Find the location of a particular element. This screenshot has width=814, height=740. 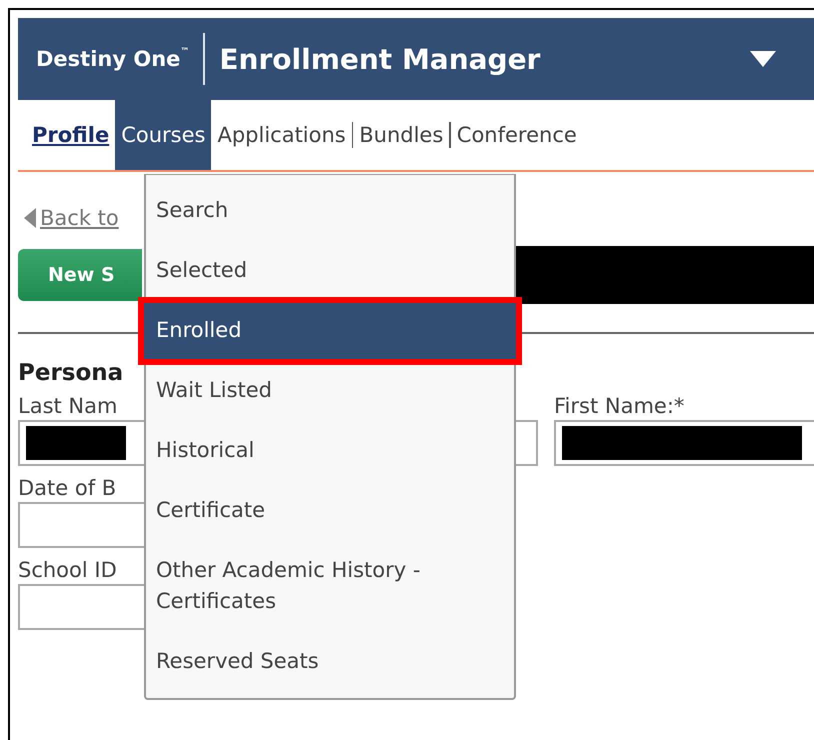

back-link: Back to is located at coordinates (79, 218).